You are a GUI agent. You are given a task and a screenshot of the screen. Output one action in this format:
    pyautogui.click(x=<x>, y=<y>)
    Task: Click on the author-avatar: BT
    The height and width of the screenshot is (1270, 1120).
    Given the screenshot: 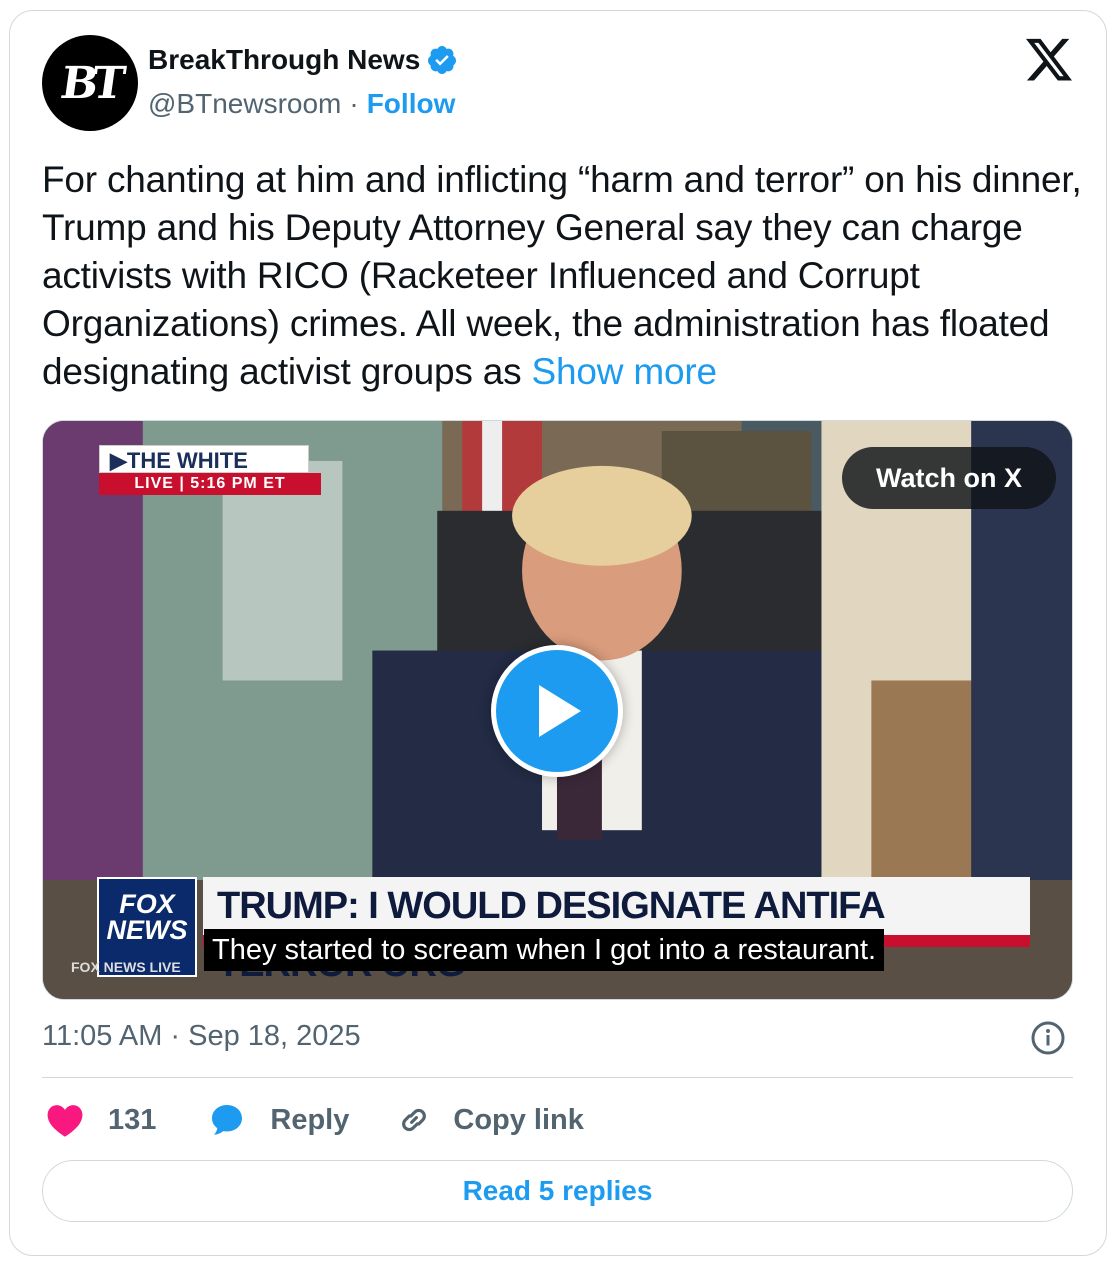 What is the action you would take?
    pyautogui.click(x=90, y=83)
    